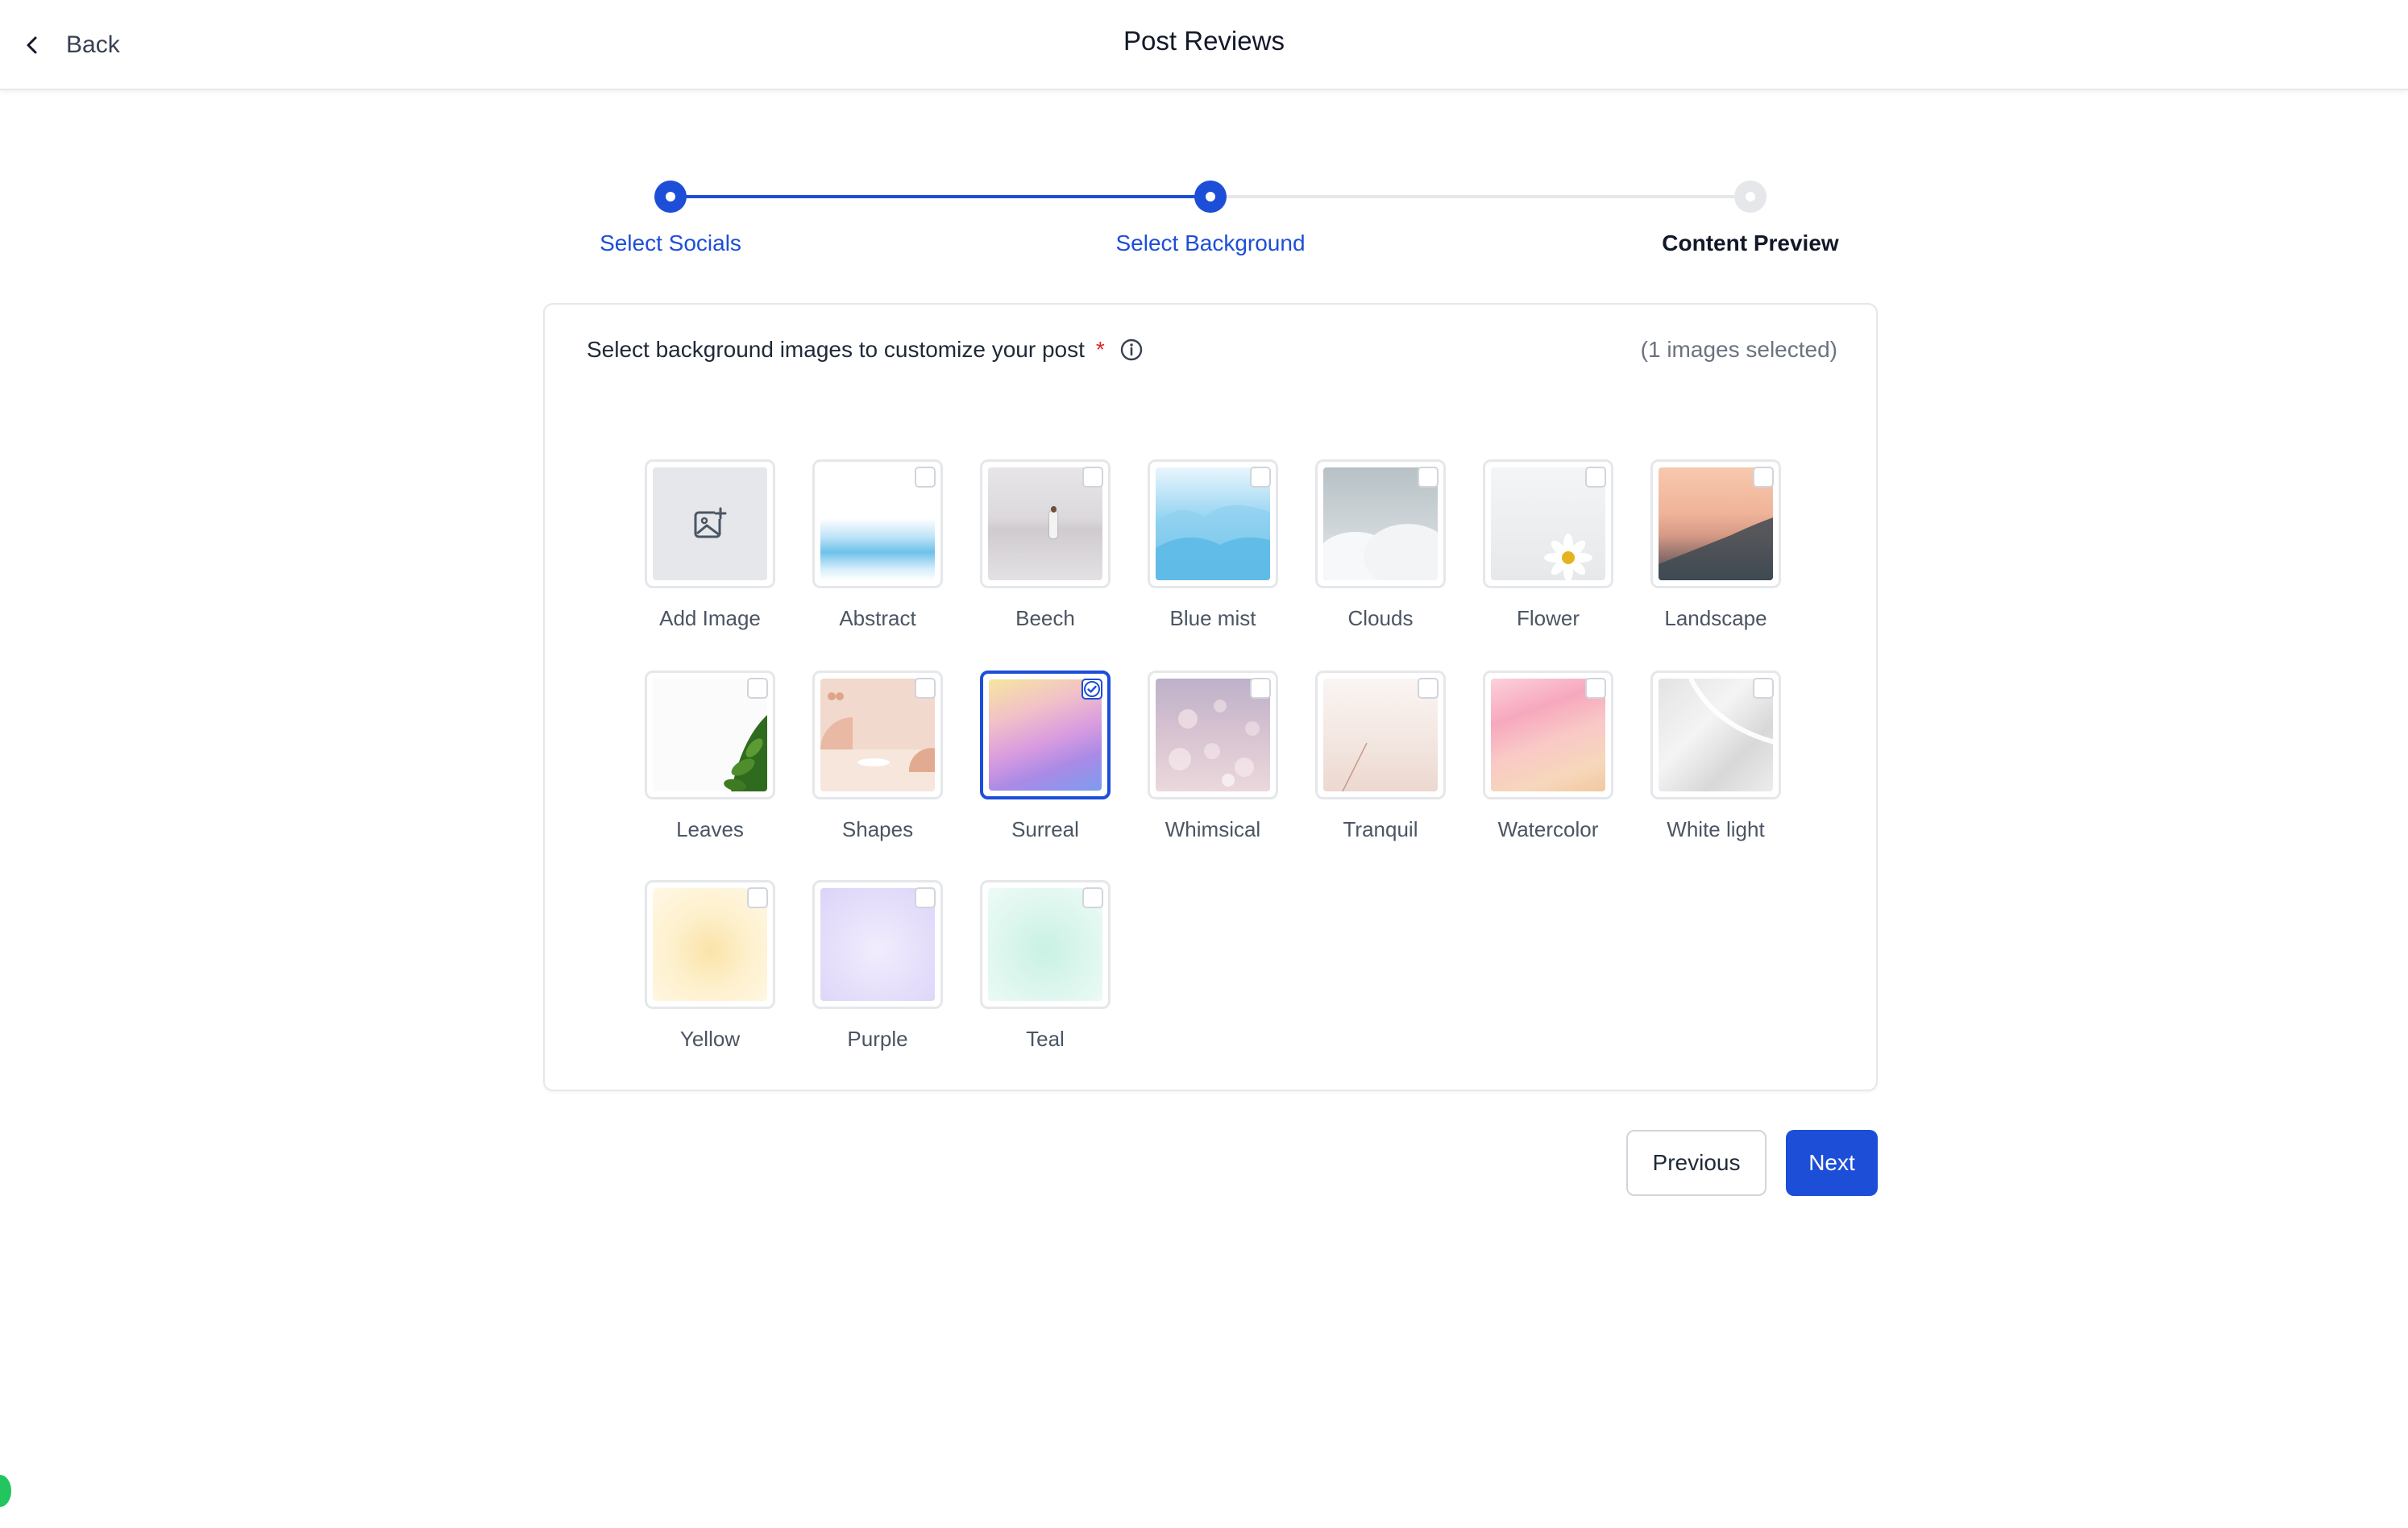 This screenshot has width=2408, height=1528. What do you see at coordinates (1213, 523) in the screenshot?
I see `blue-mist-thumb` at bounding box center [1213, 523].